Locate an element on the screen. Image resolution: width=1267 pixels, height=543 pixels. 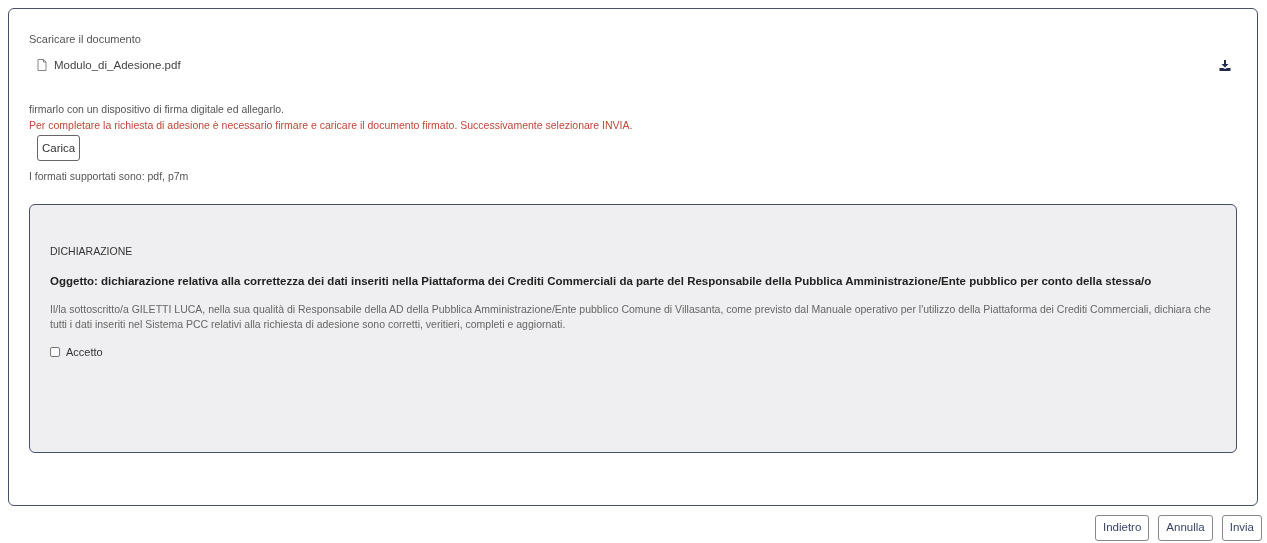
declaration-subject: Oggetto: dichiarazione relativa alla correttezza dei dati inseriti nella Piattaforma dei Crediti Commerciali da parte del Responsabile della Pubblica Amministrazione/Ente pubblico per conto della stessa/o is located at coordinates (601, 281).